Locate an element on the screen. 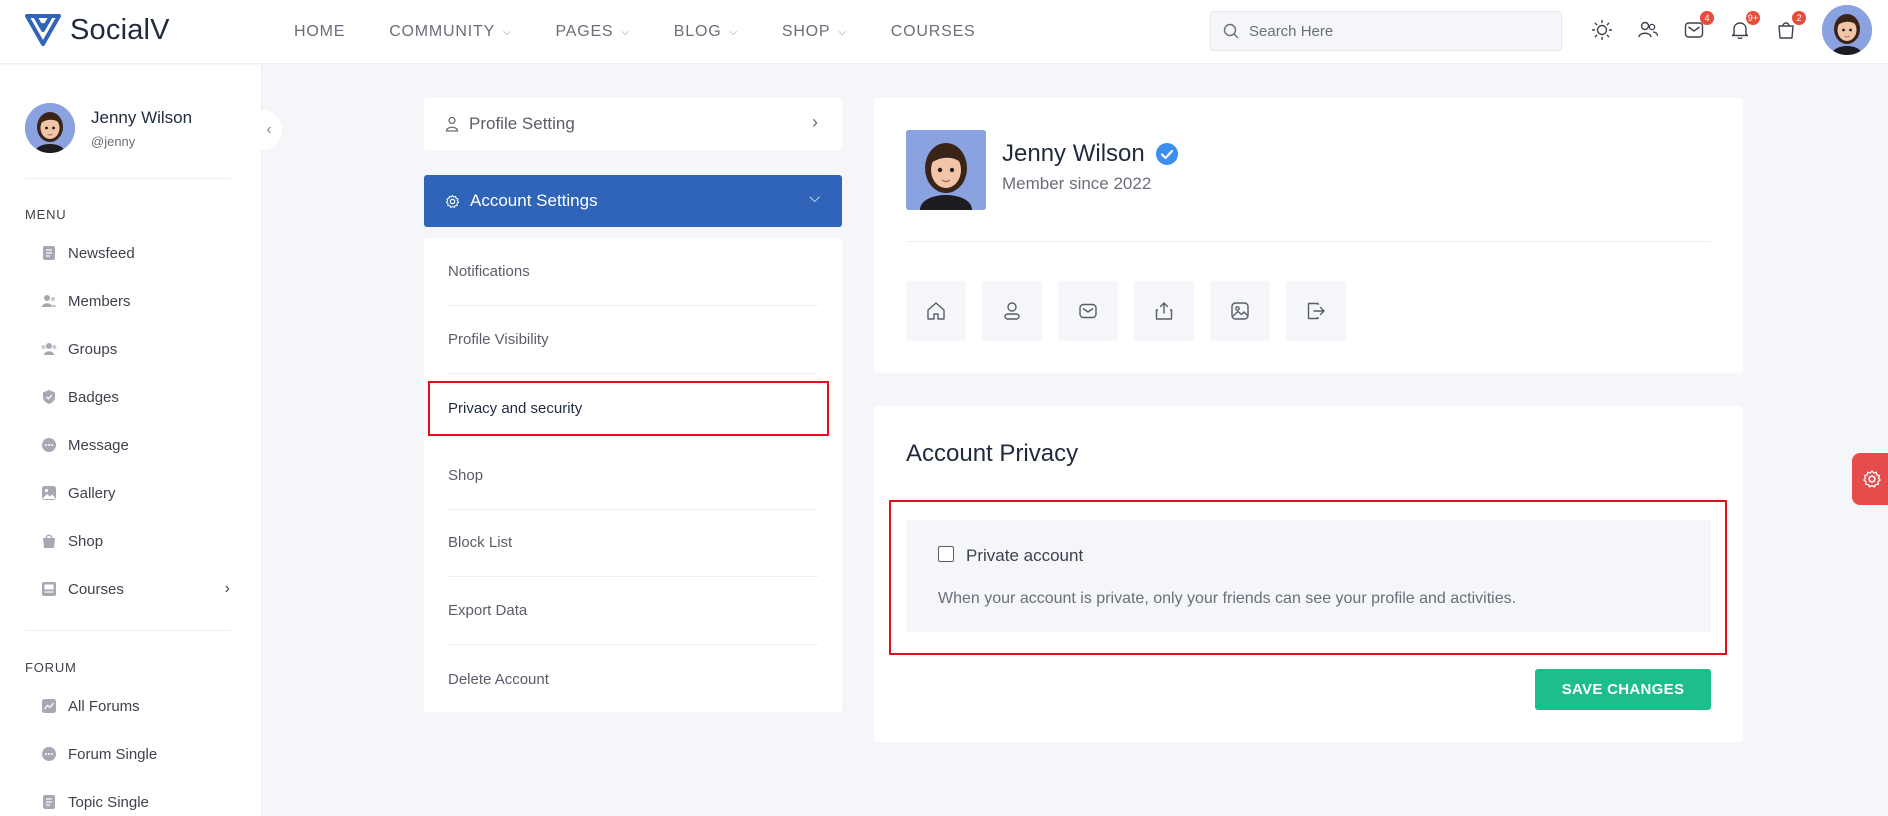  forums-icon is located at coordinates (49, 706).